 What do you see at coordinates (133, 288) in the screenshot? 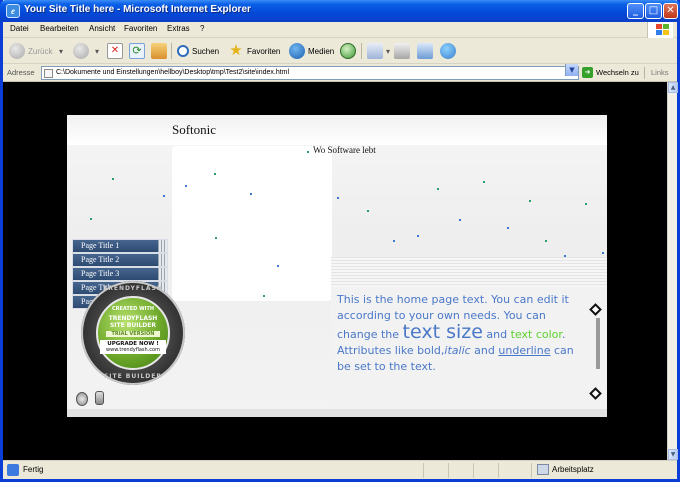
I see `badge-ring-top: TRENDYFLASH` at bounding box center [133, 288].